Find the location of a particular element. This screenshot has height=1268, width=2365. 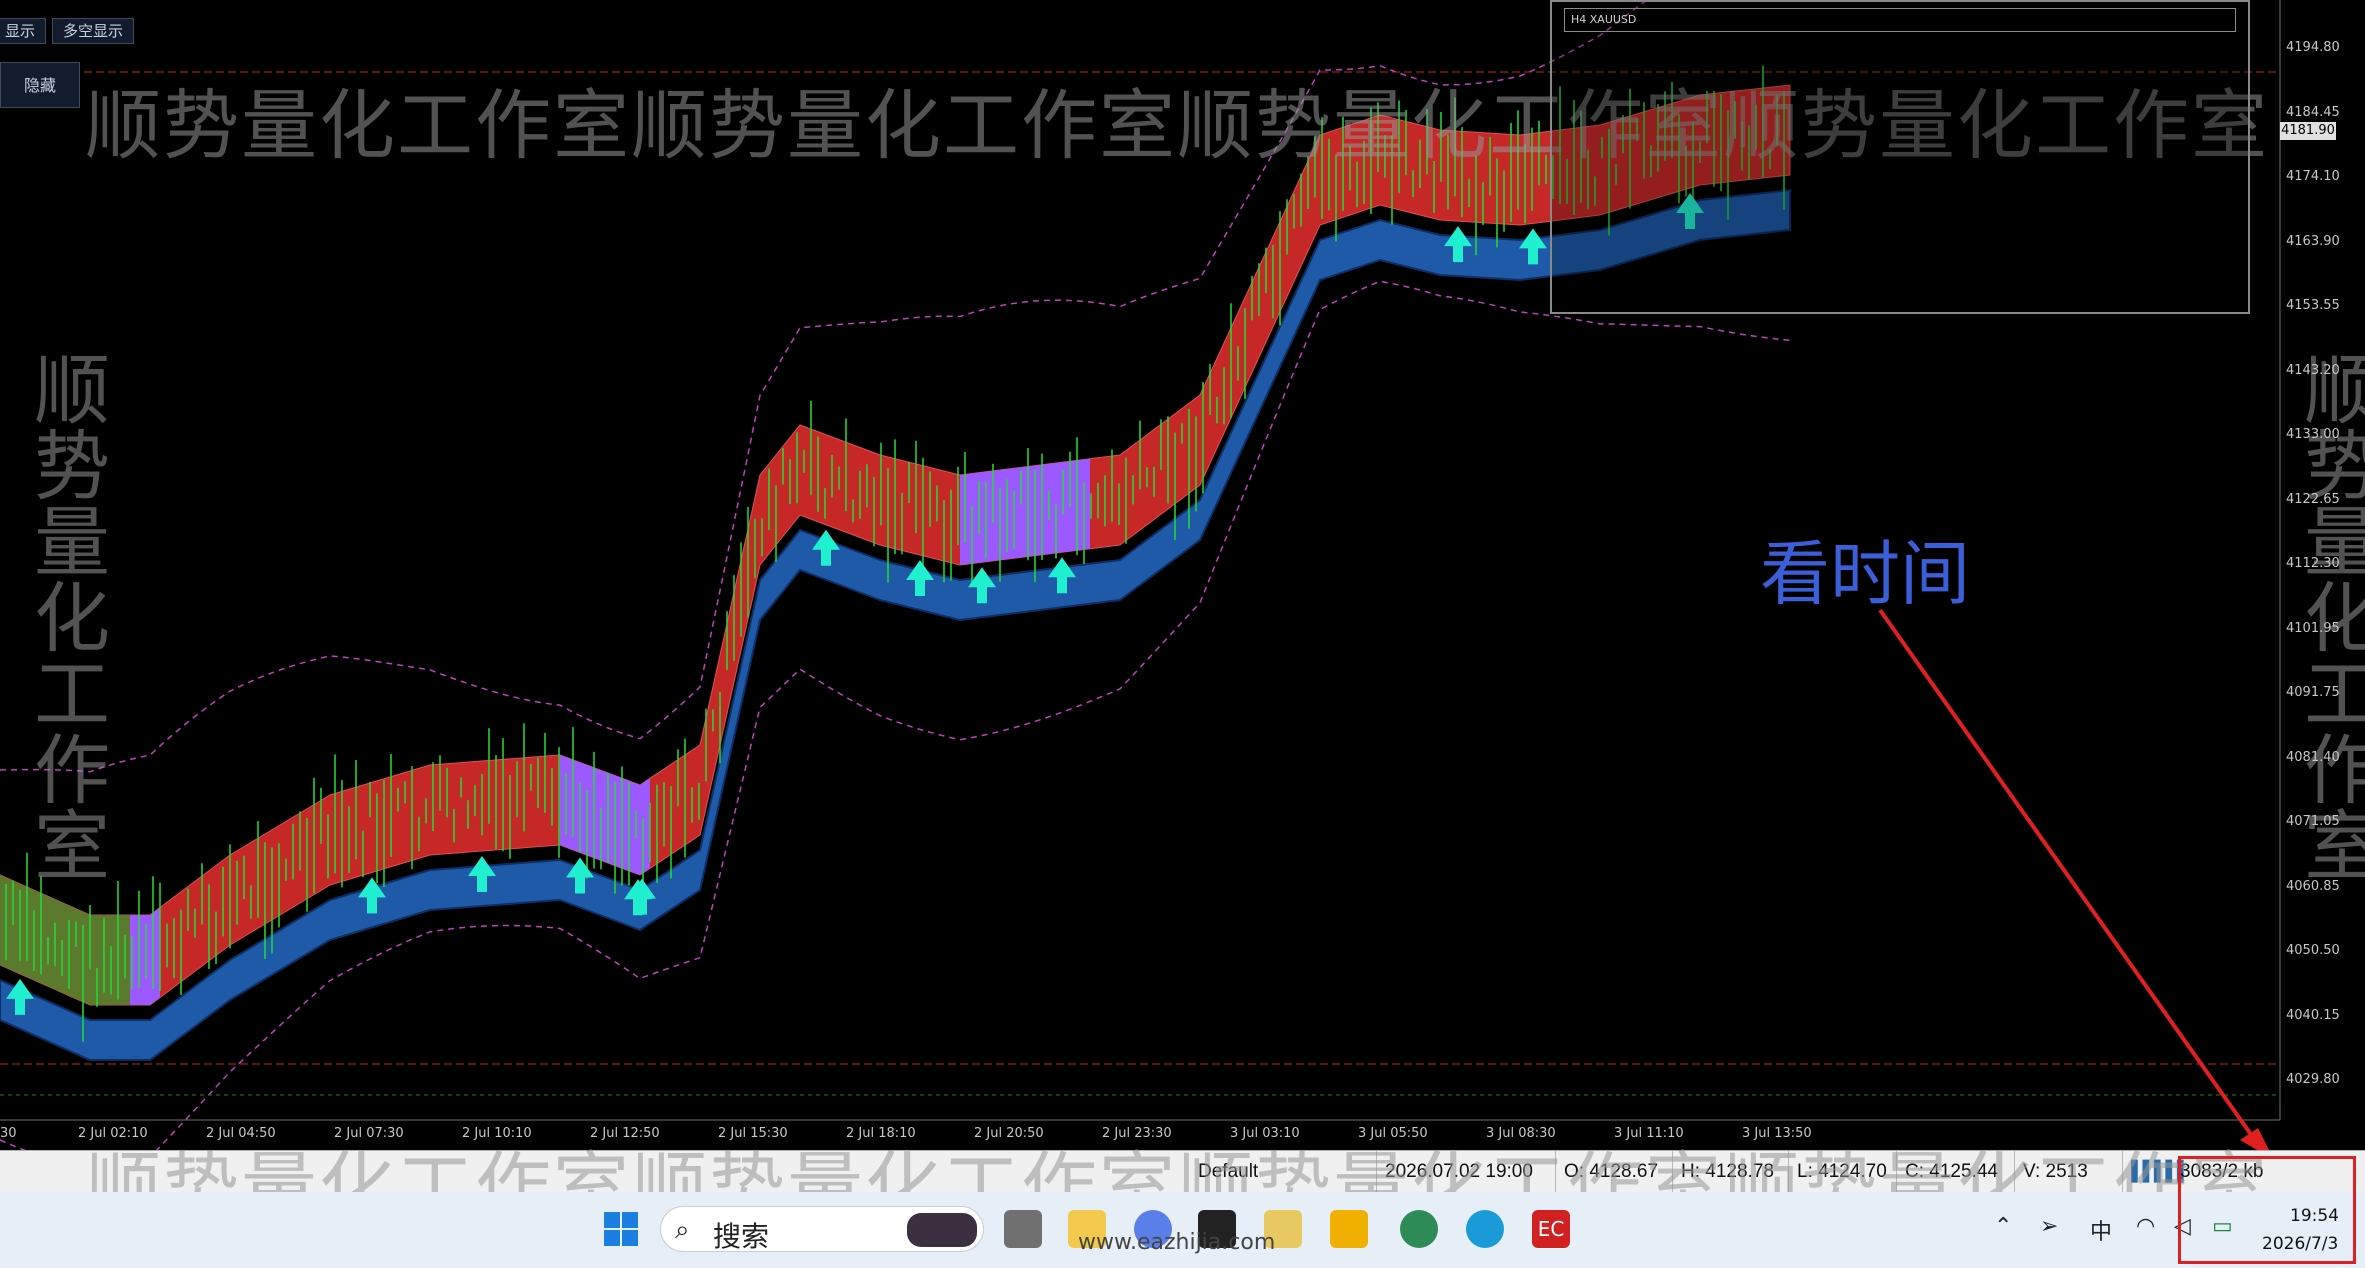

long-short-display-button: 多空显示 is located at coordinates (93, 31).